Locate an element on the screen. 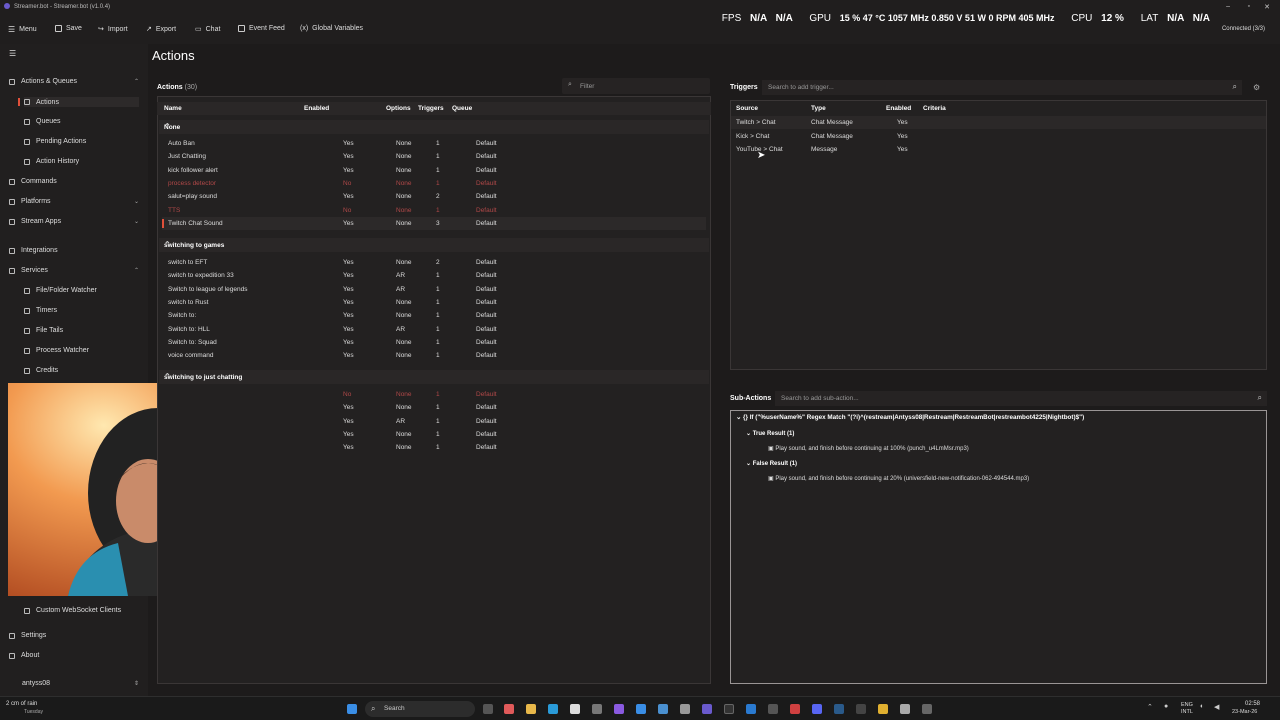 This screenshot has height=720, width=1280. folder-icon is located at coordinates (531, 709).